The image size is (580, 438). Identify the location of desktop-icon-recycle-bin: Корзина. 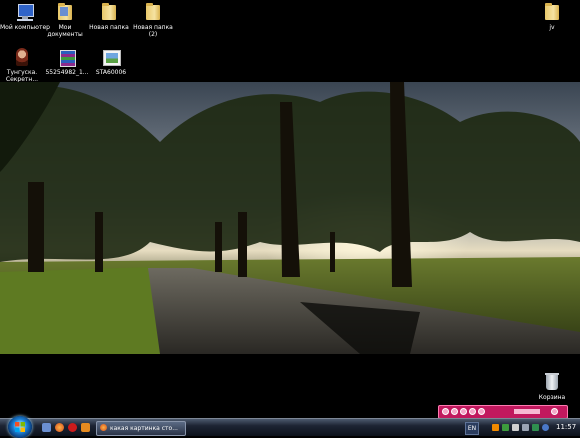
(552, 386).